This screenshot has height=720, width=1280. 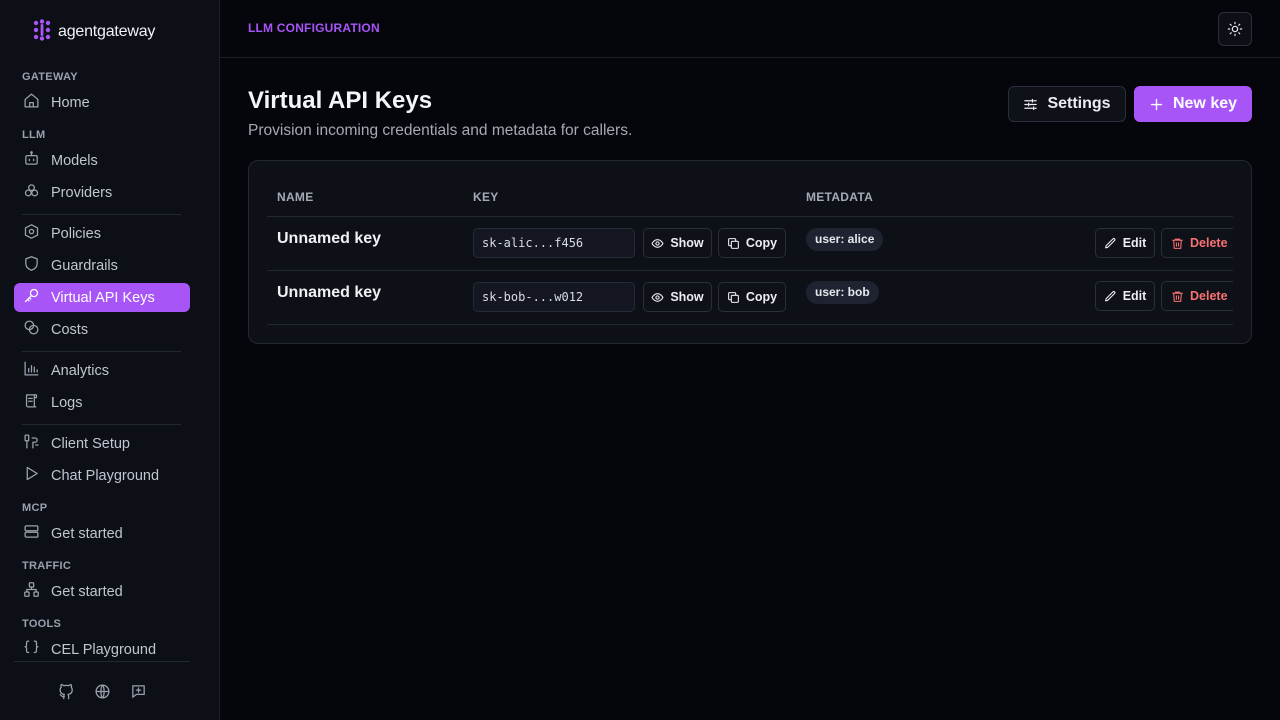 I want to click on top-bar: LLM CONFIGURATION, so click(x=750, y=29).